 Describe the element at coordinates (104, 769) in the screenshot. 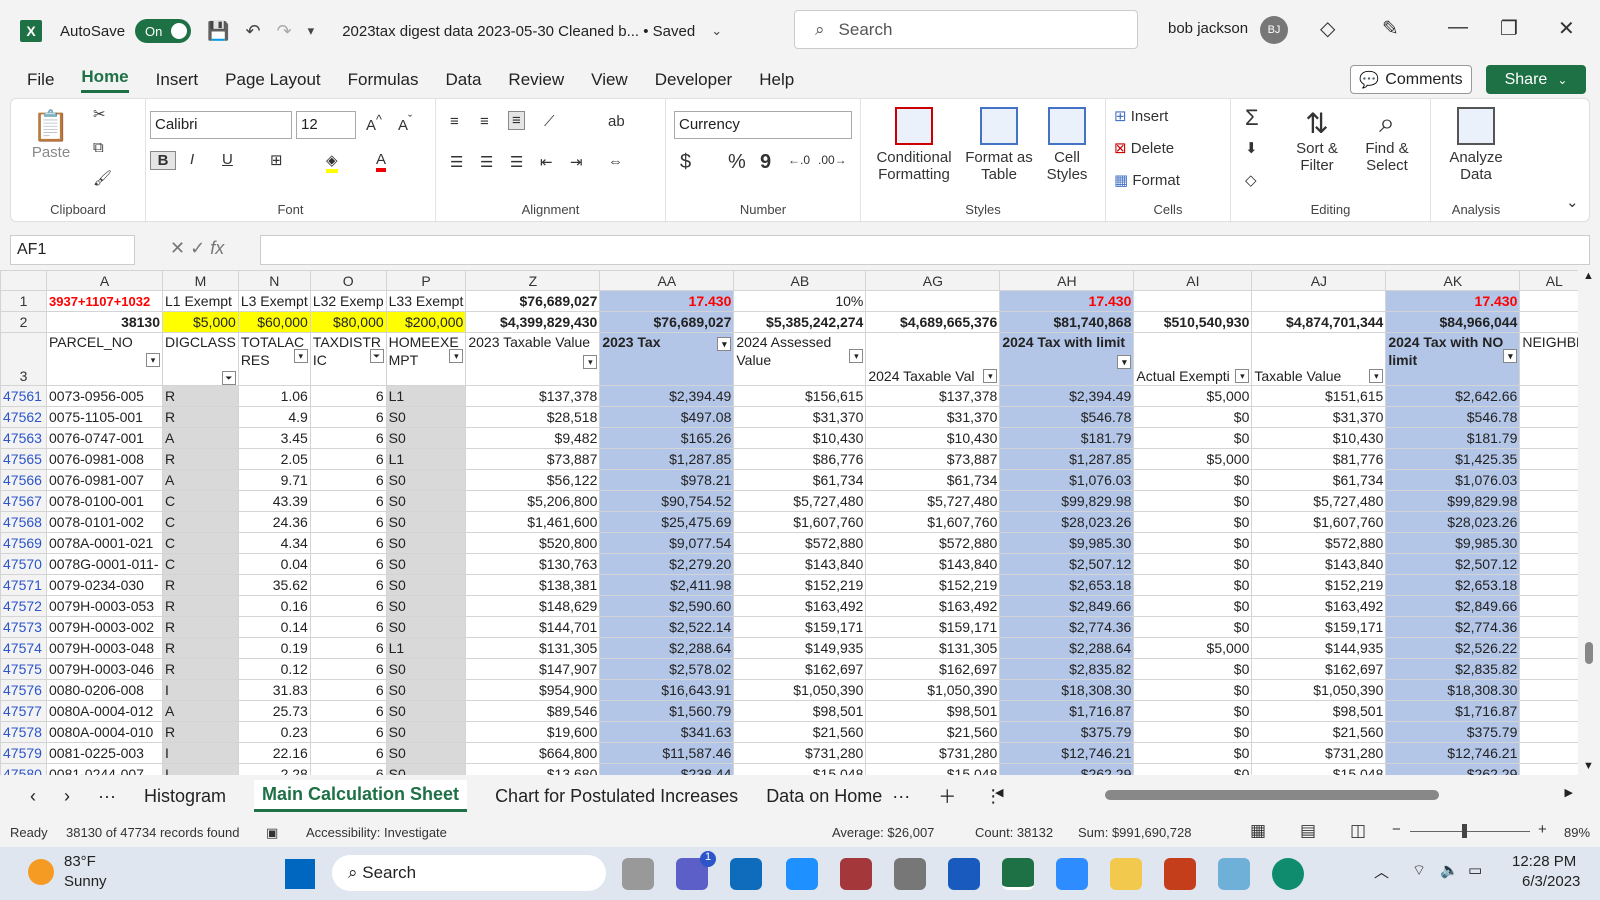

I see `cell: 0081-0244-007` at that location.